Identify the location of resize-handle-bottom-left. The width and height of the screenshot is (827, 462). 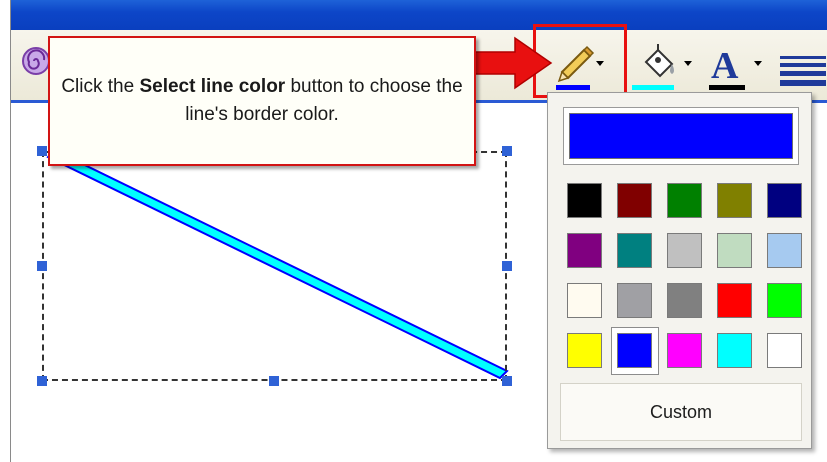
(42, 381).